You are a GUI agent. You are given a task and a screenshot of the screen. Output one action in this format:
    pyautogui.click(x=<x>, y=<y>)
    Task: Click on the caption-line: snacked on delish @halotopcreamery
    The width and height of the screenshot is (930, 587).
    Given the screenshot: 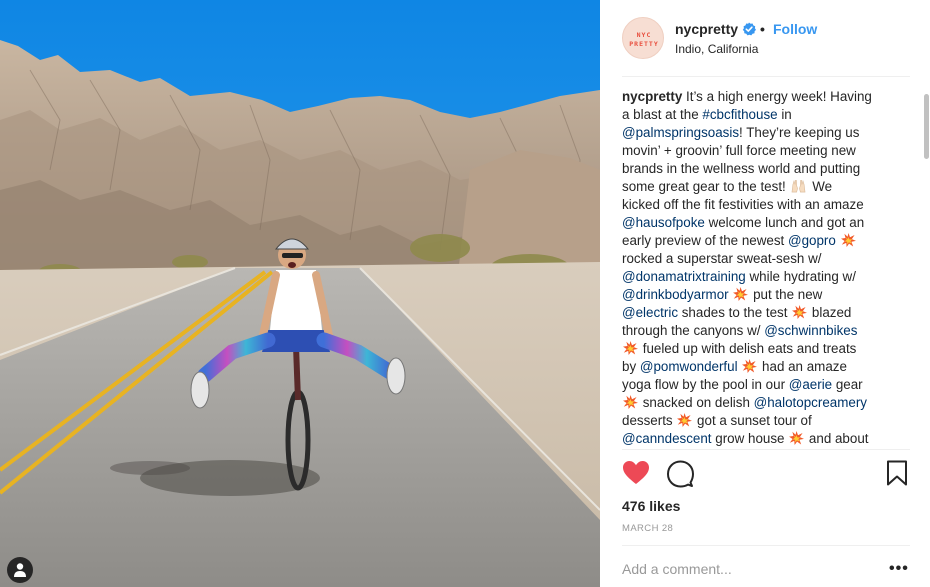 What is the action you would take?
    pyautogui.click(x=767, y=403)
    